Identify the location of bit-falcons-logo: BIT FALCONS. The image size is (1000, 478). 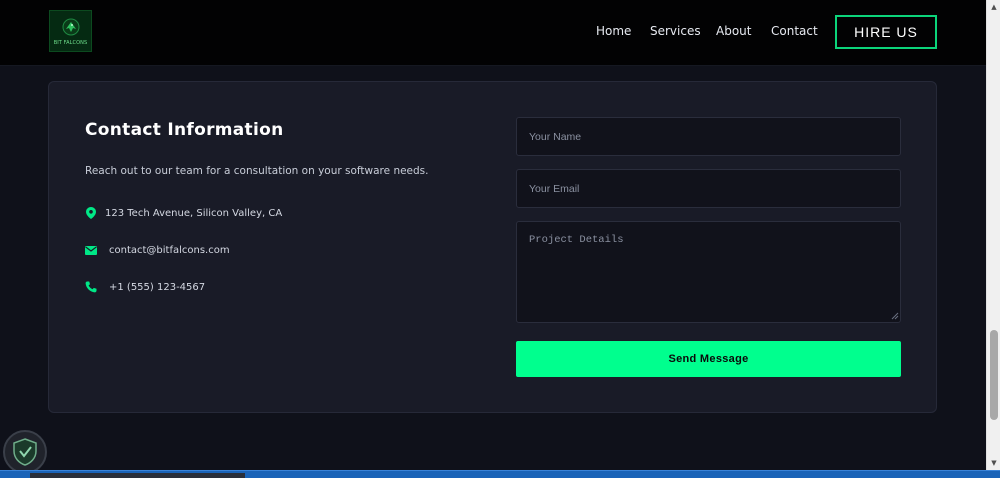
(70, 31).